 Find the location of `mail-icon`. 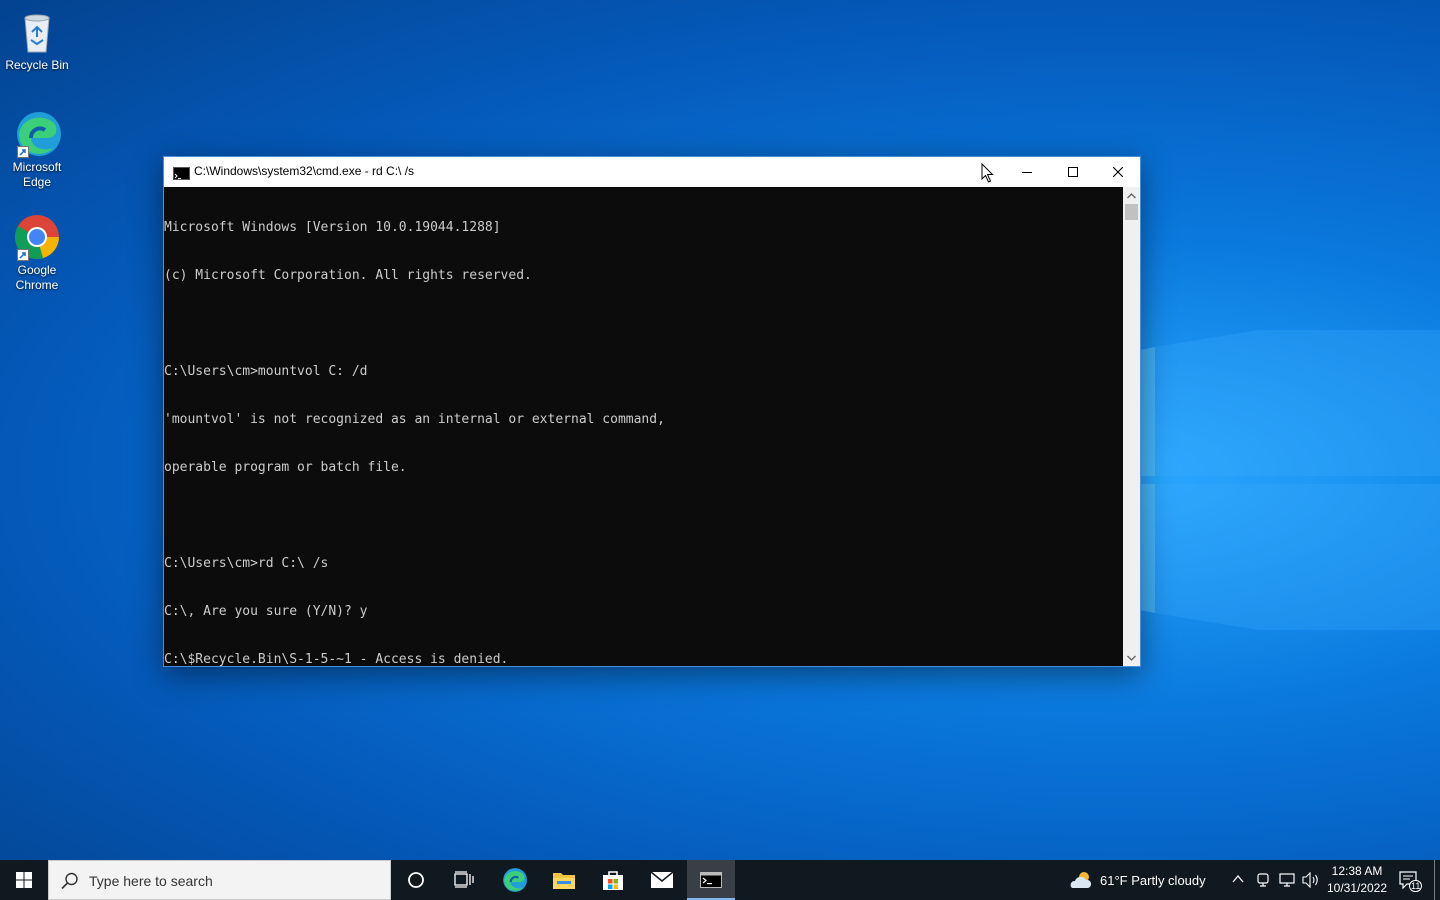

mail-icon is located at coordinates (662, 879).